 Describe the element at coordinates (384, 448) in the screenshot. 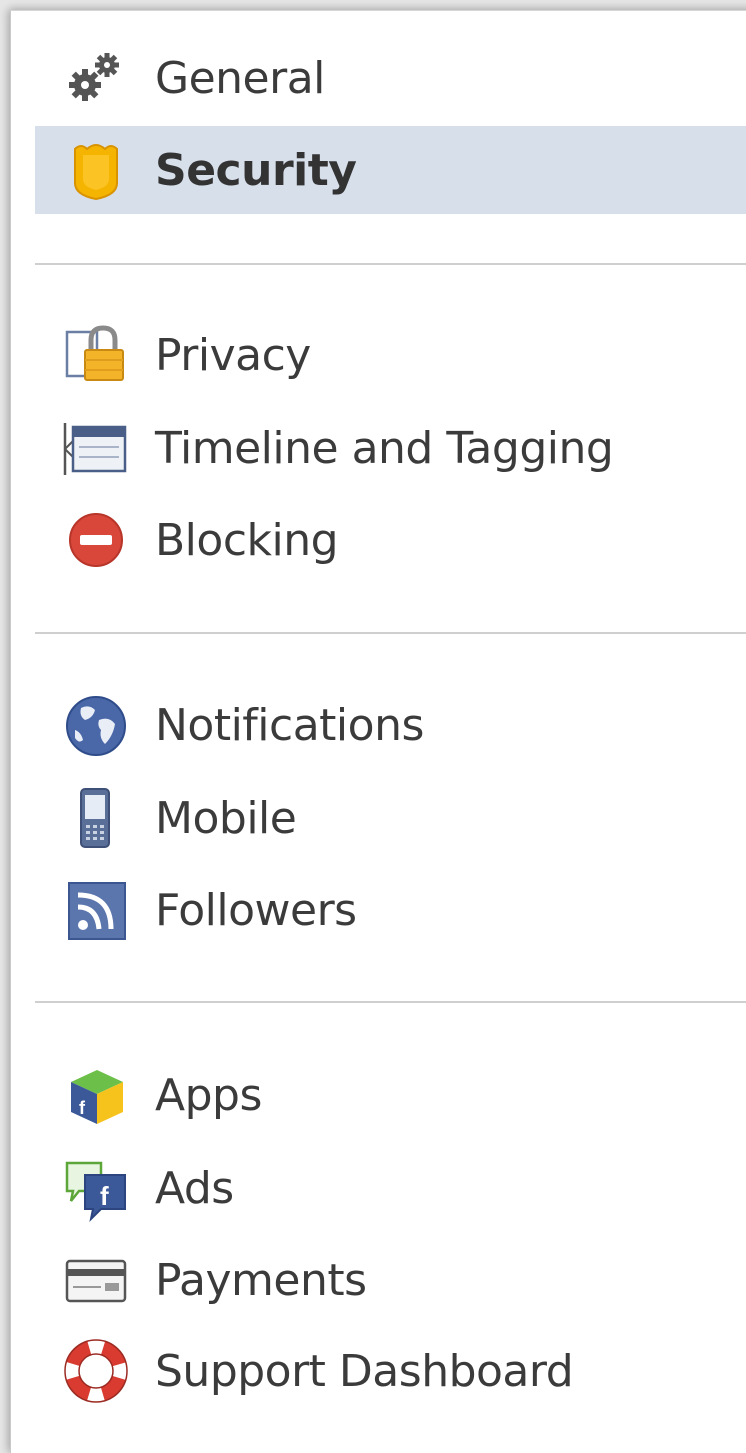

I see `sidebar-item-label: Timeline and Tagging` at that location.